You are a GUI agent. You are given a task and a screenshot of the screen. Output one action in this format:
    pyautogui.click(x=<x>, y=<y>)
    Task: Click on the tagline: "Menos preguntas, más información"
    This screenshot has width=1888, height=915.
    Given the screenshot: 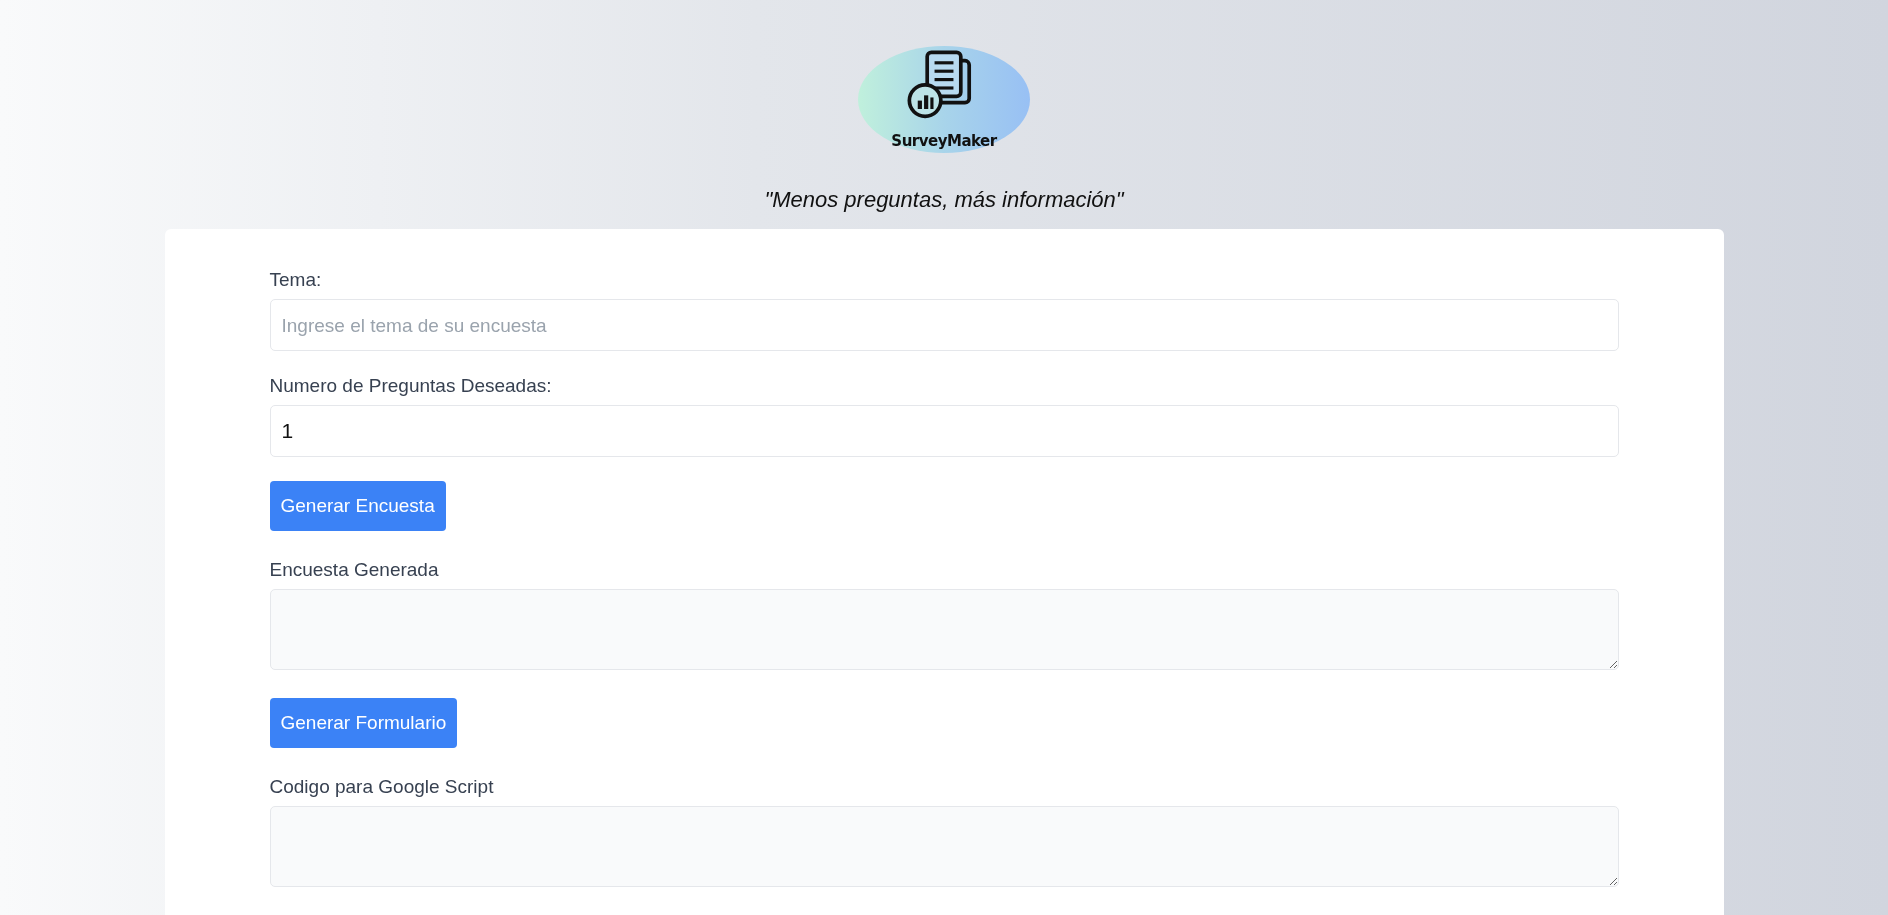 What is the action you would take?
    pyautogui.click(x=944, y=200)
    